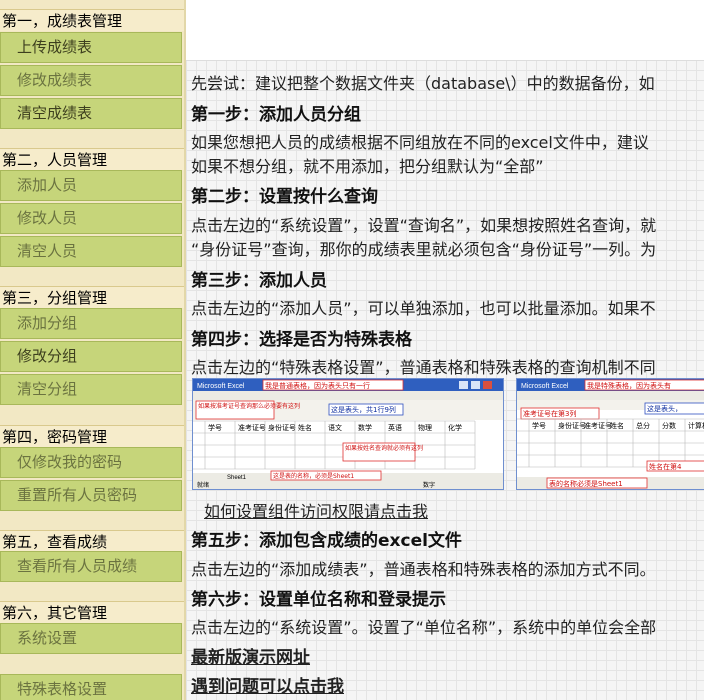  I want to click on status-ready: 就绪, so click(203, 485).